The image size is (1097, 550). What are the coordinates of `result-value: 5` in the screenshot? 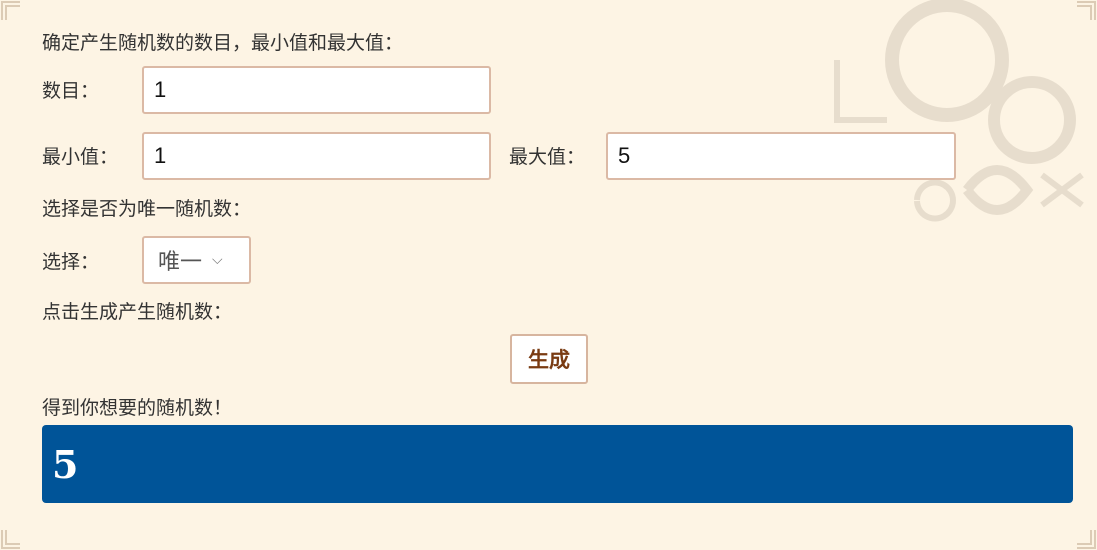 It's located at (65, 464).